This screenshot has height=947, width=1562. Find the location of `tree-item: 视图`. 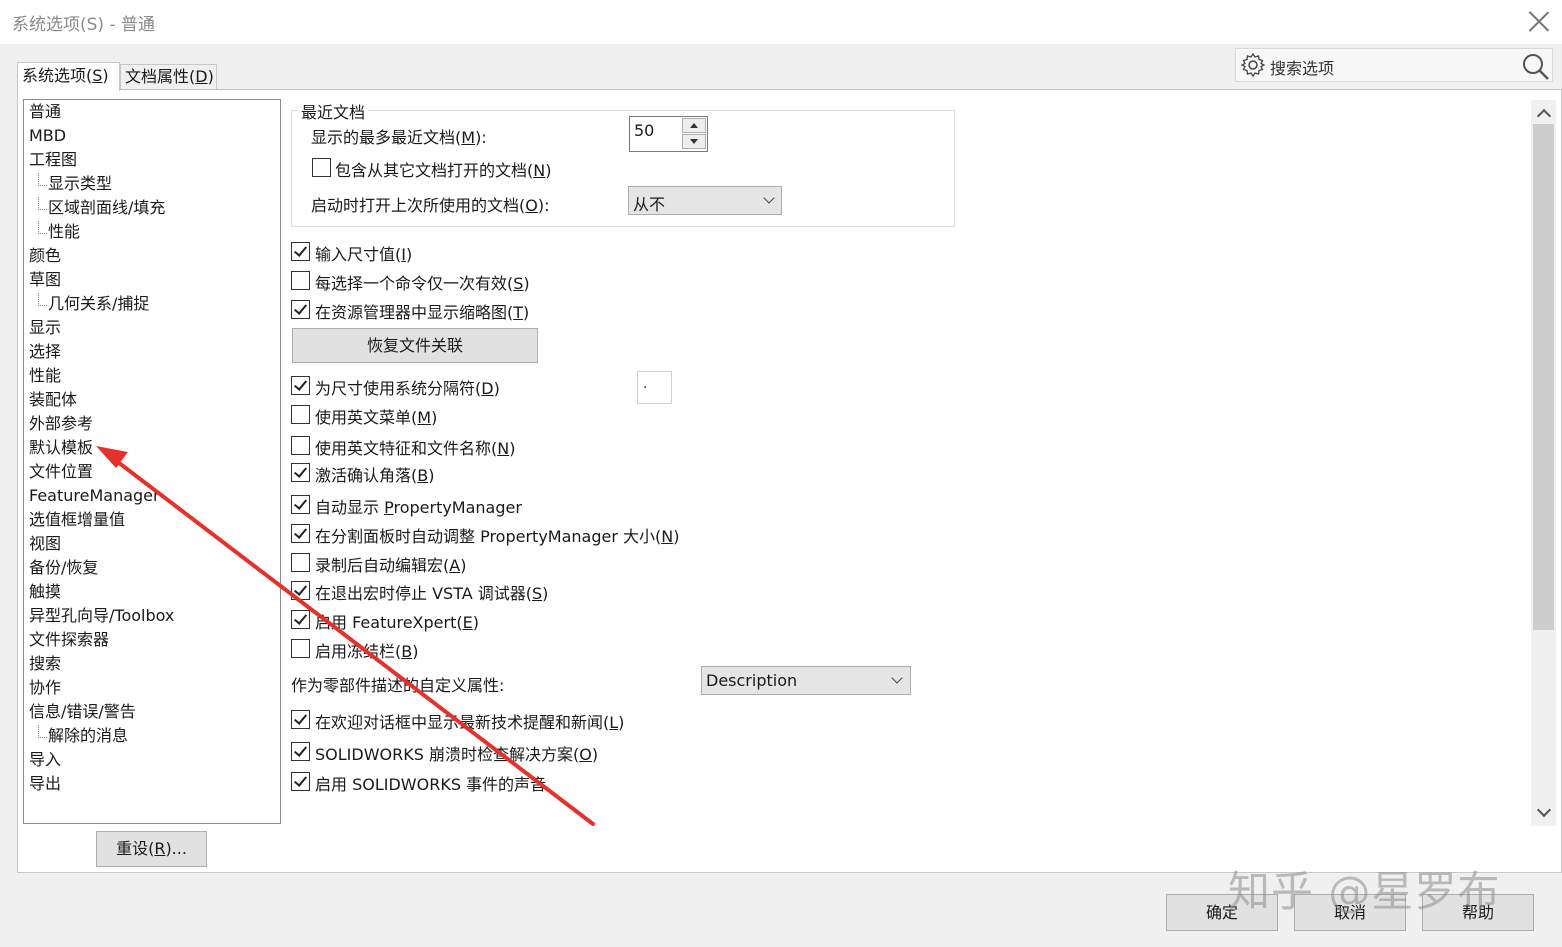

tree-item: 视图 is located at coordinates (45, 544).